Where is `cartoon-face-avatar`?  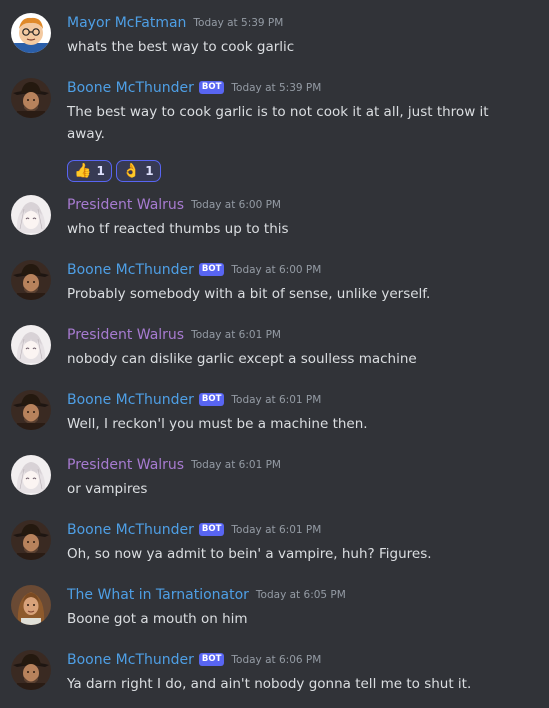 cartoon-face-avatar is located at coordinates (31, 33).